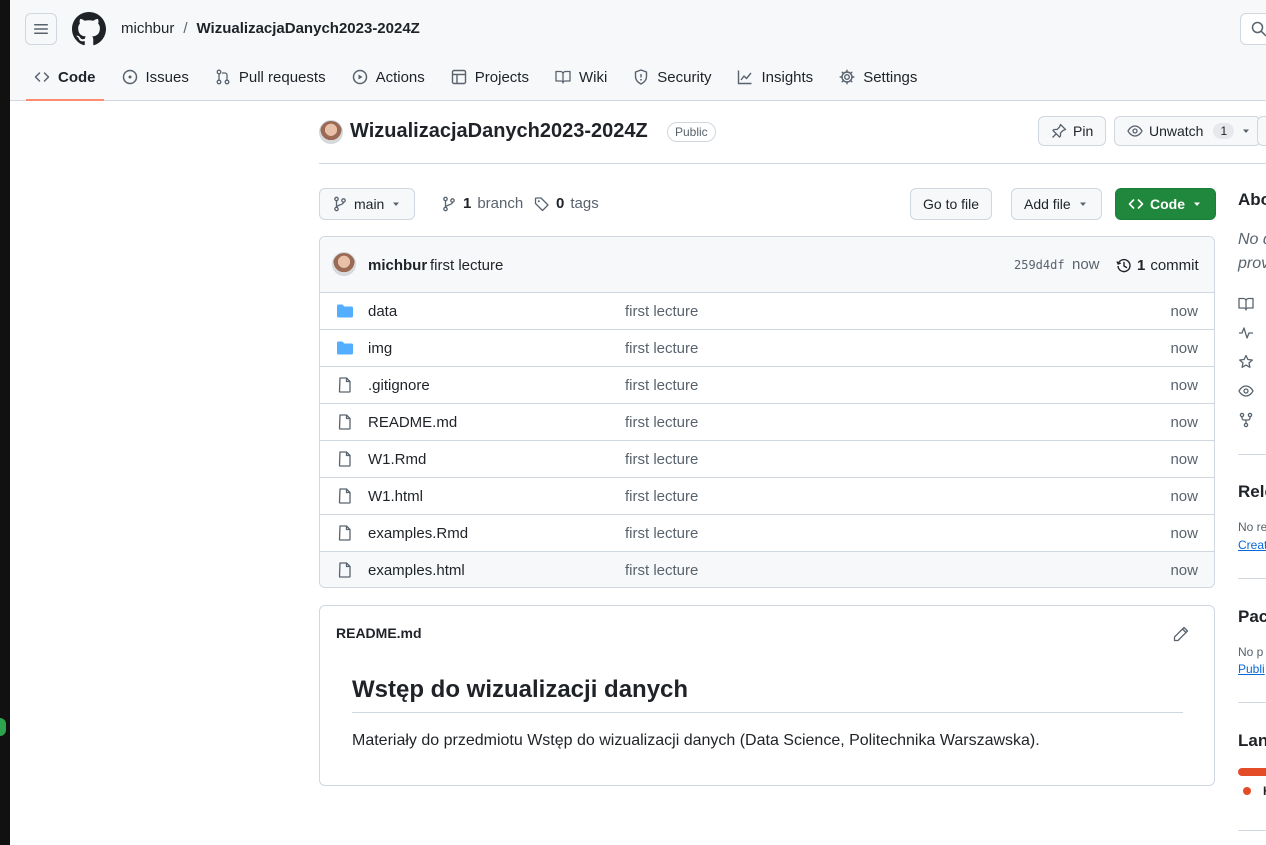 This screenshot has width=1266, height=845. Describe the element at coordinates (65, 79) in the screenshot. I see `tab-code: Code` at that location.